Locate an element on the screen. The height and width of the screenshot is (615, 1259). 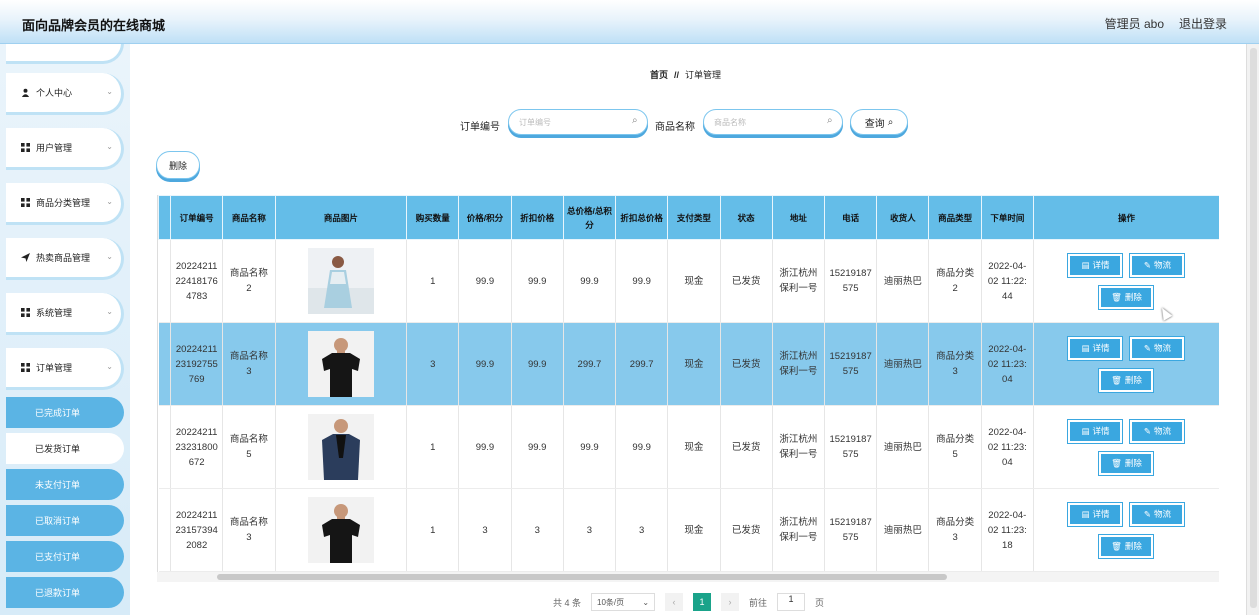
sidebar-subitem-paid-orders: 已支付订单 is located at coordinates (65, 556).